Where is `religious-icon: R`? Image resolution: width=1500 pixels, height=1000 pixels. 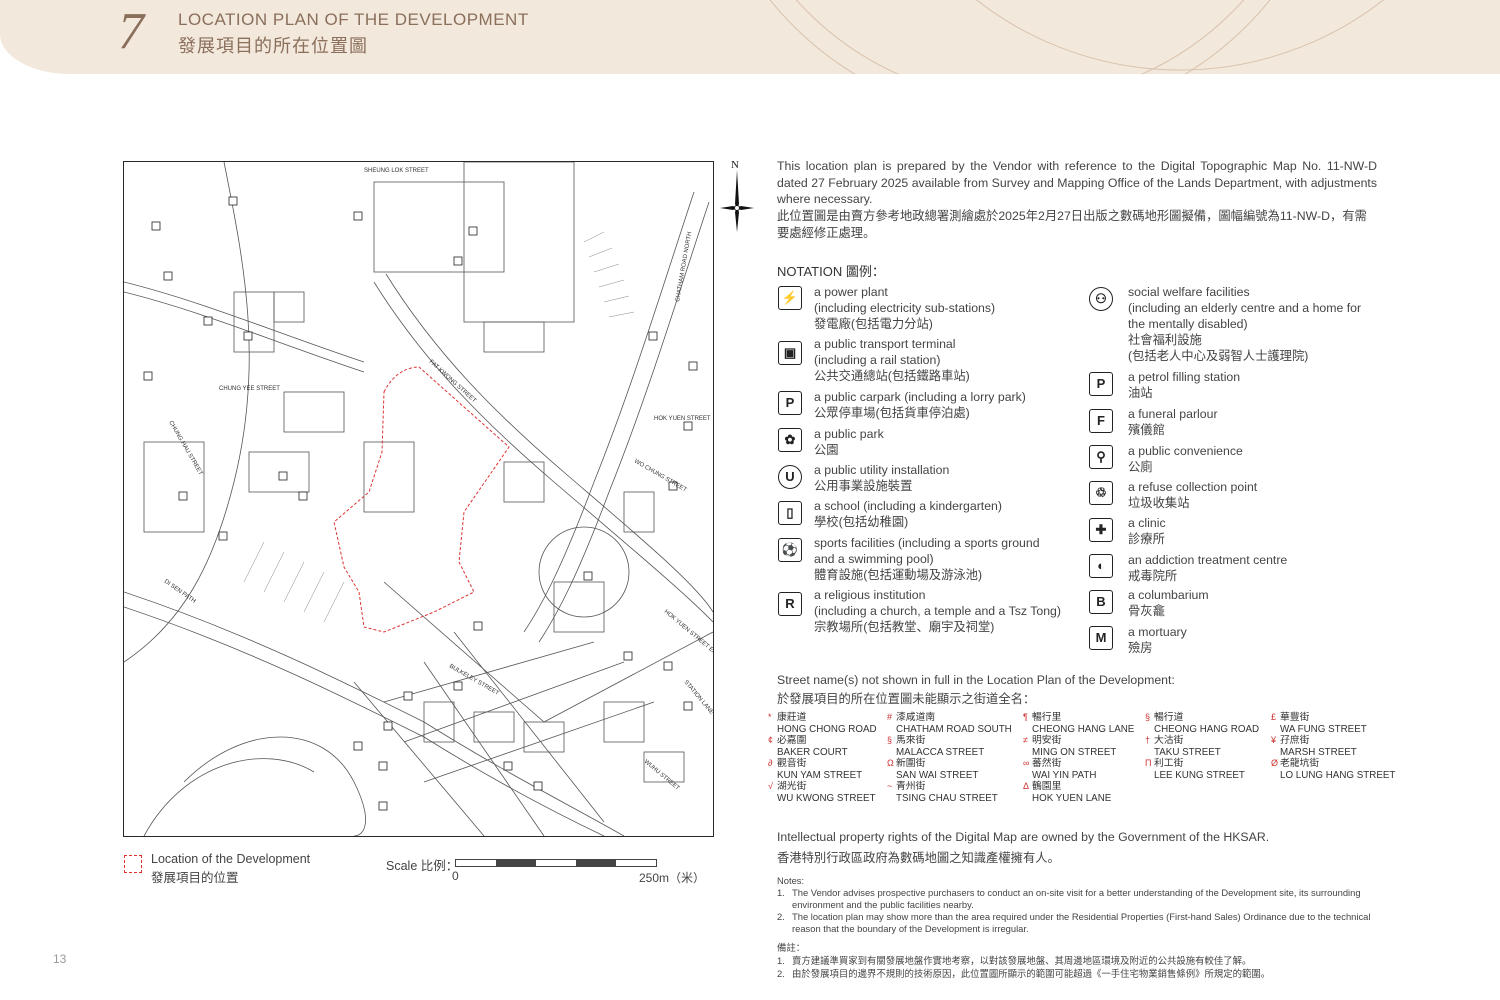 religious-icon: R is located at coordinates (790, 604).